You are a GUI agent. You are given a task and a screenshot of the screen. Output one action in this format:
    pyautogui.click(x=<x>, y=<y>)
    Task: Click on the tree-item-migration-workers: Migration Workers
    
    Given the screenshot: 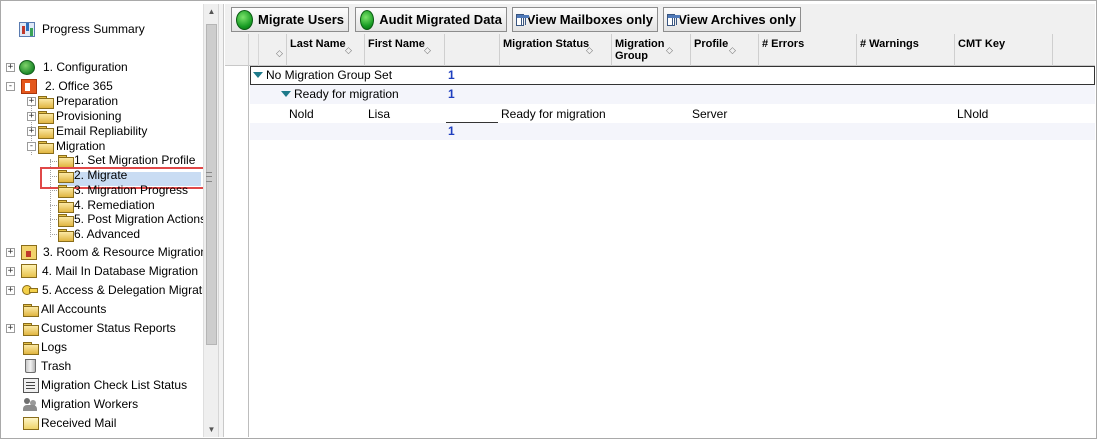 What is the action you would take?
    pyautogui.click(x=80, y=404)
    